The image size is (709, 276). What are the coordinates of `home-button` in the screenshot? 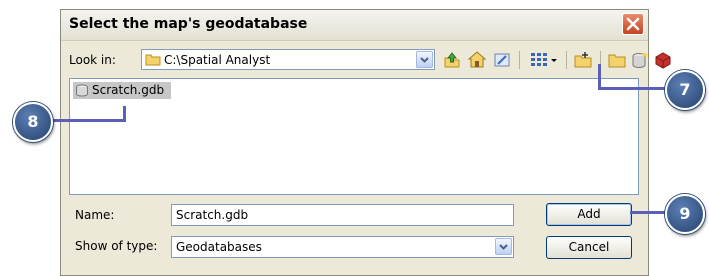 It's located at (477, 60).